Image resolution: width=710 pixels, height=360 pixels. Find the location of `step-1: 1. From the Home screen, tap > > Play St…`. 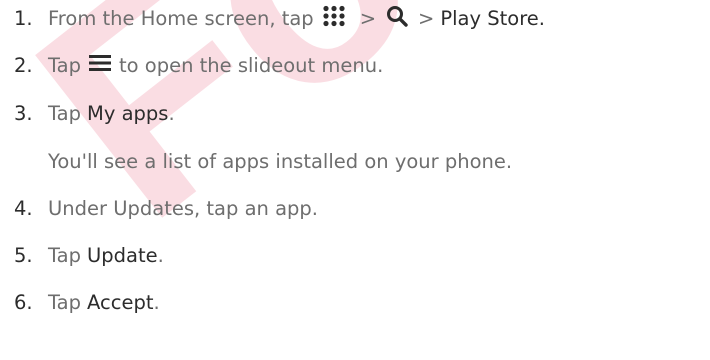

step-1: 1. From the Home screen, tap > > Play St… is located at coordinates (279, 18).